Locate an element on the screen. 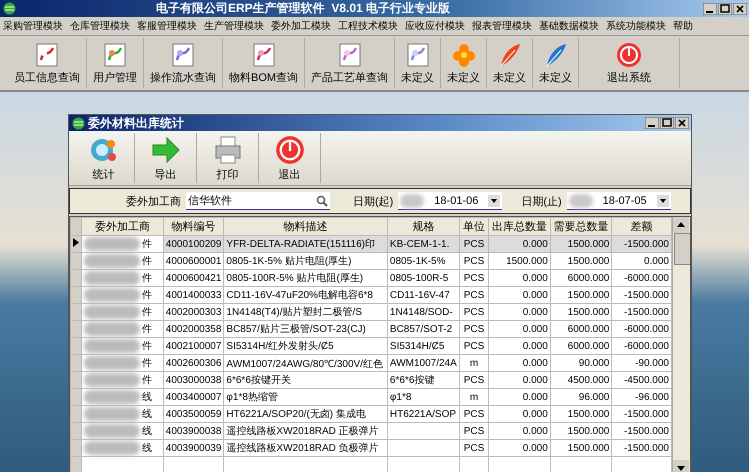  menu-item: 系统功能模块 is located at coordinates (636, 26).